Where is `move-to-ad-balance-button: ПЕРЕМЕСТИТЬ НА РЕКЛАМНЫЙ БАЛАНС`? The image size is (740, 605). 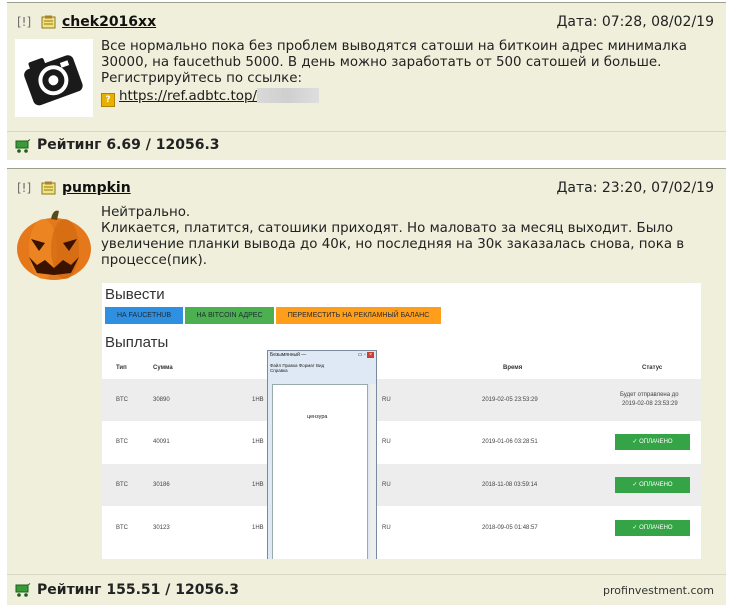 move-to-ad-balance-button: ПЕРЕМЕСТИТЬ НА РЕКЛАМНЫЙ БАЛАНС is located at coordinates (358, 315).